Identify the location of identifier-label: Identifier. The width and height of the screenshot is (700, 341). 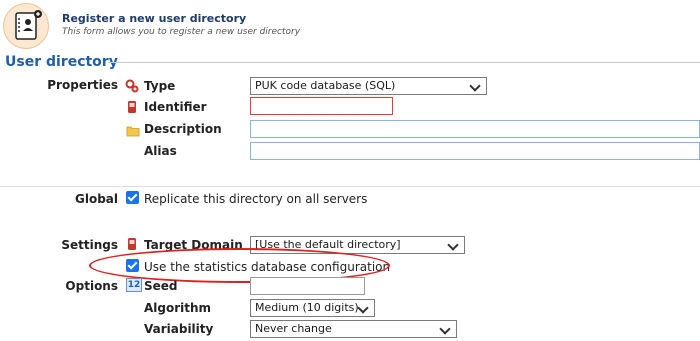
(175, 107).